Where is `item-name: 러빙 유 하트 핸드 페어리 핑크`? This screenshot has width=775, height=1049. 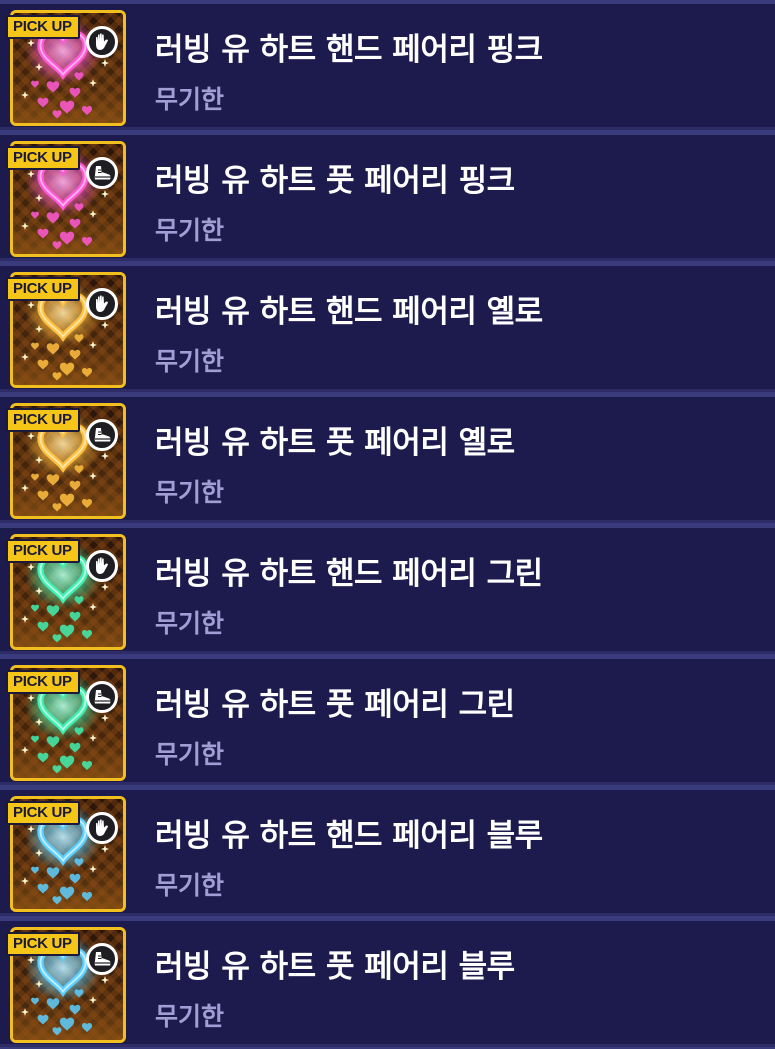
item-name: 러빙 유 하트 핸드 페어리 핑크 is located at coordinates (349, 50).